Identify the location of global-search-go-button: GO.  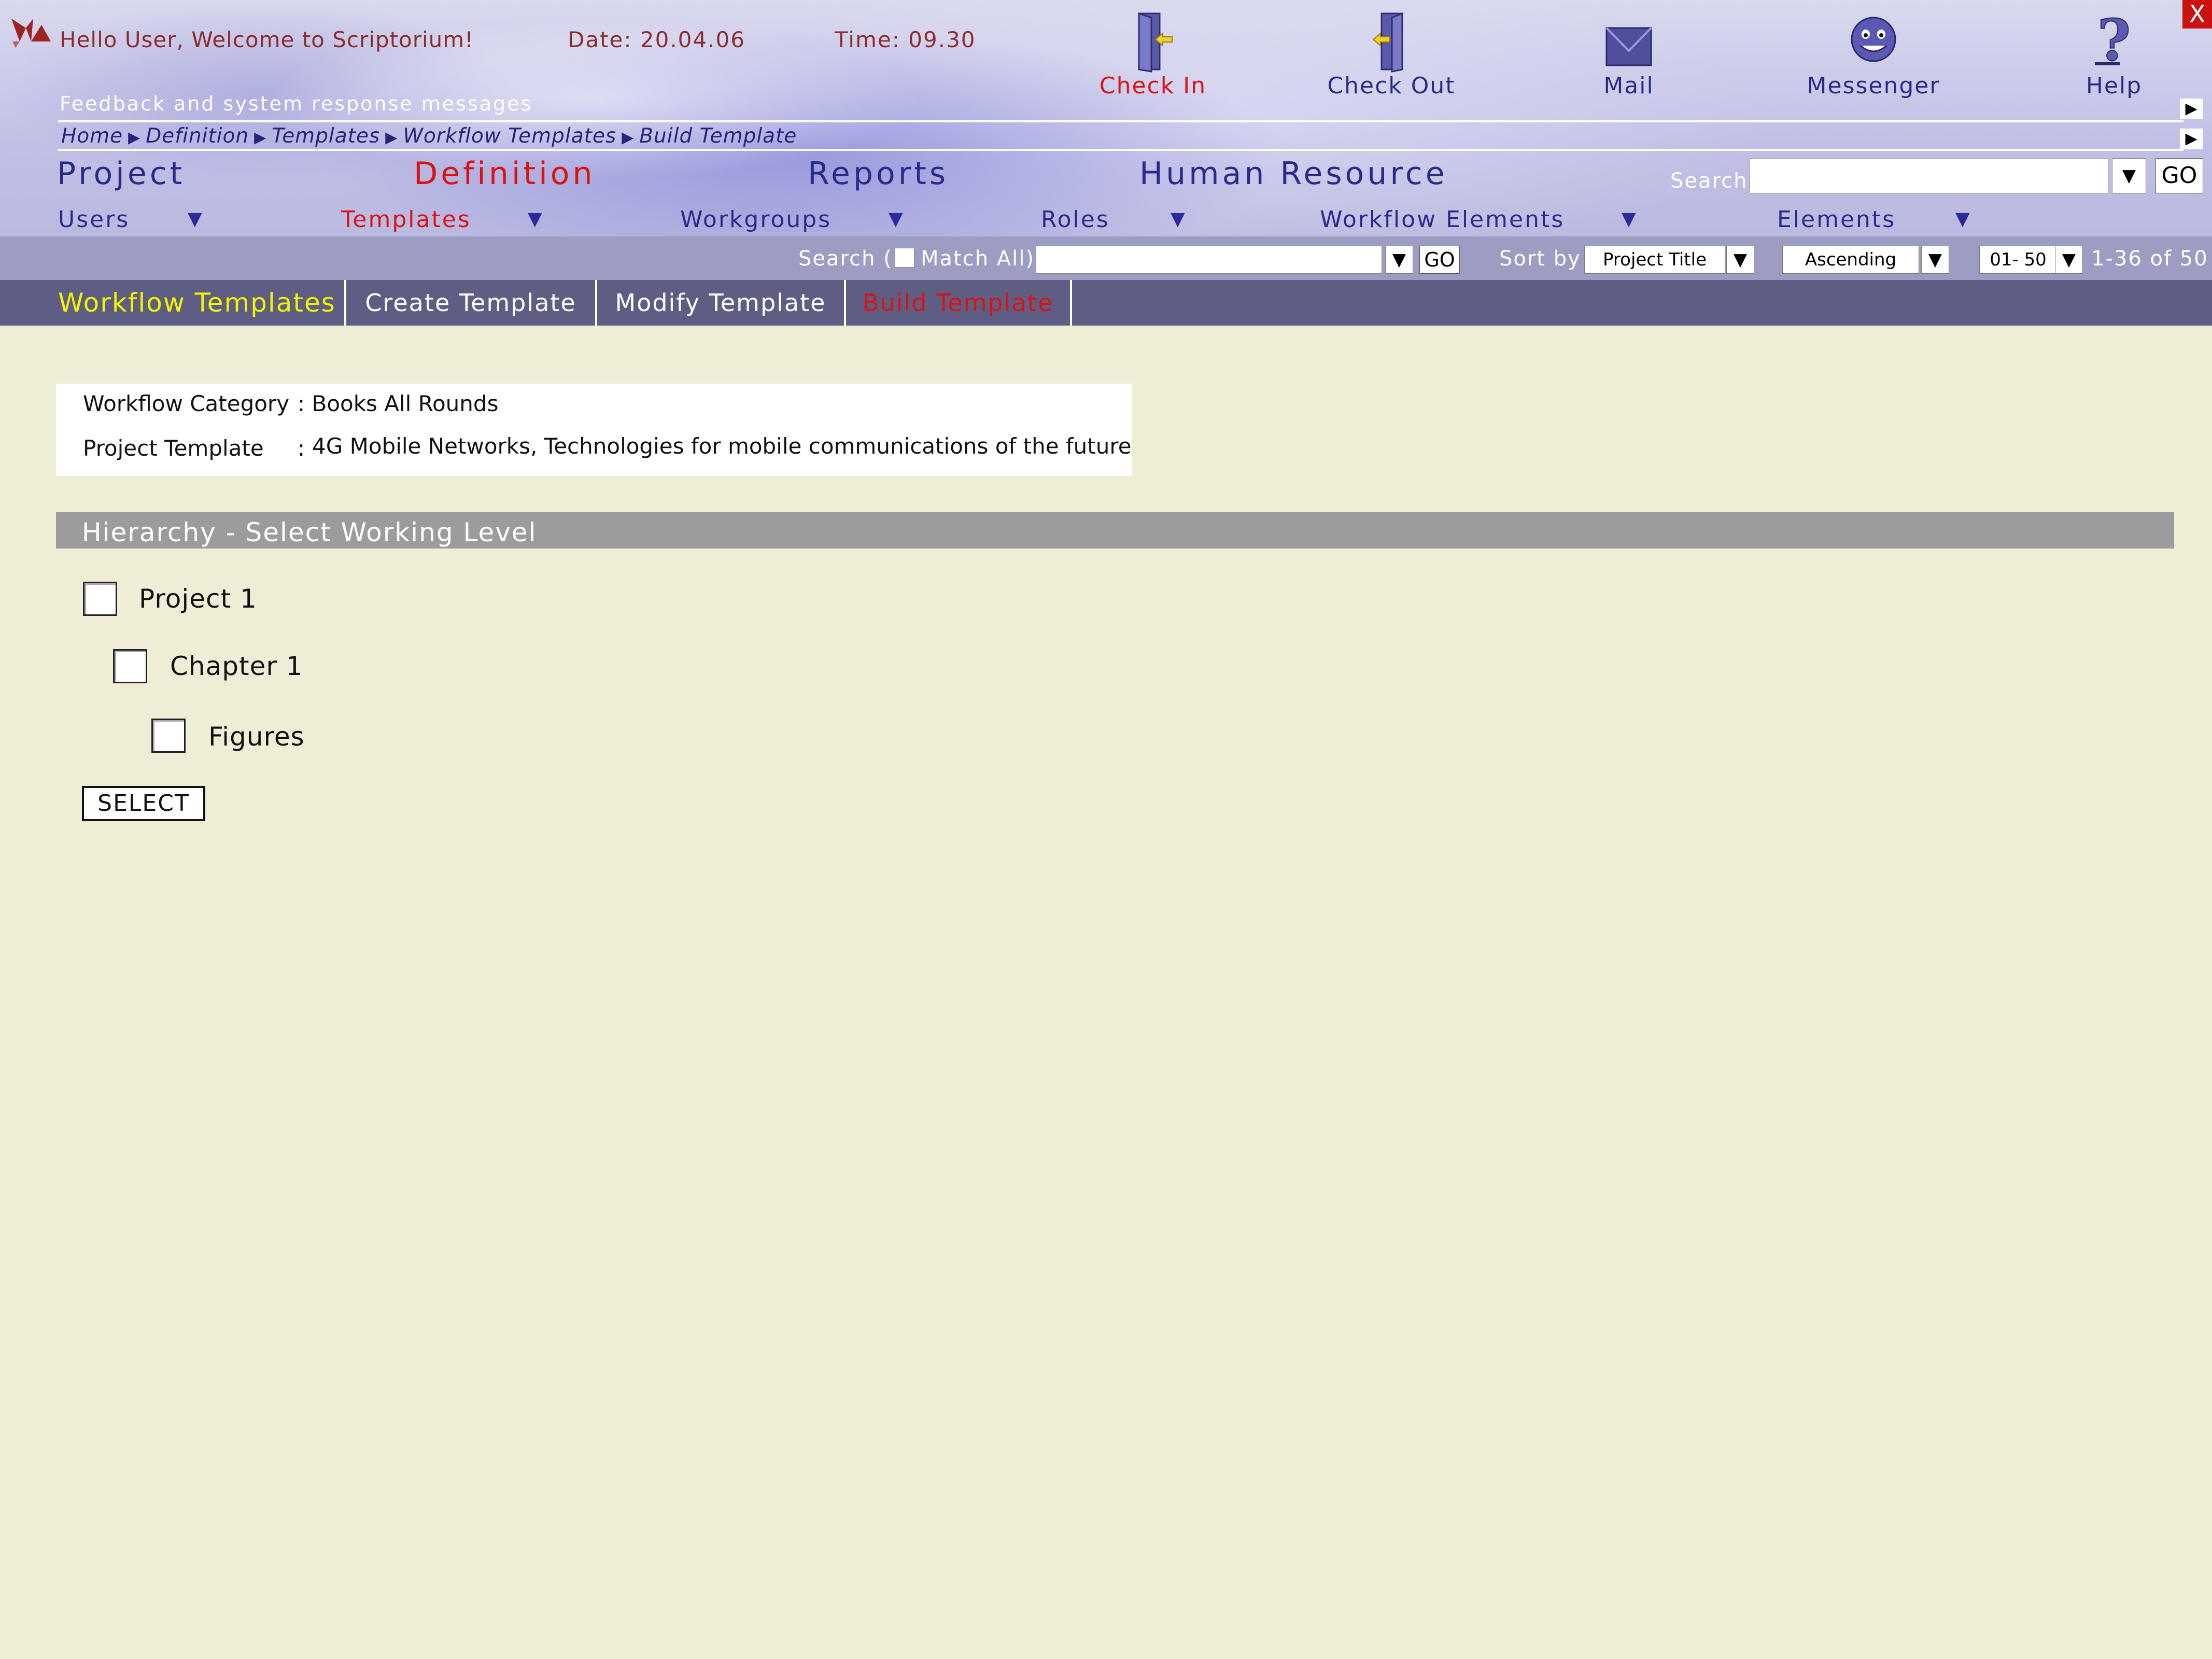
(2179, 175).